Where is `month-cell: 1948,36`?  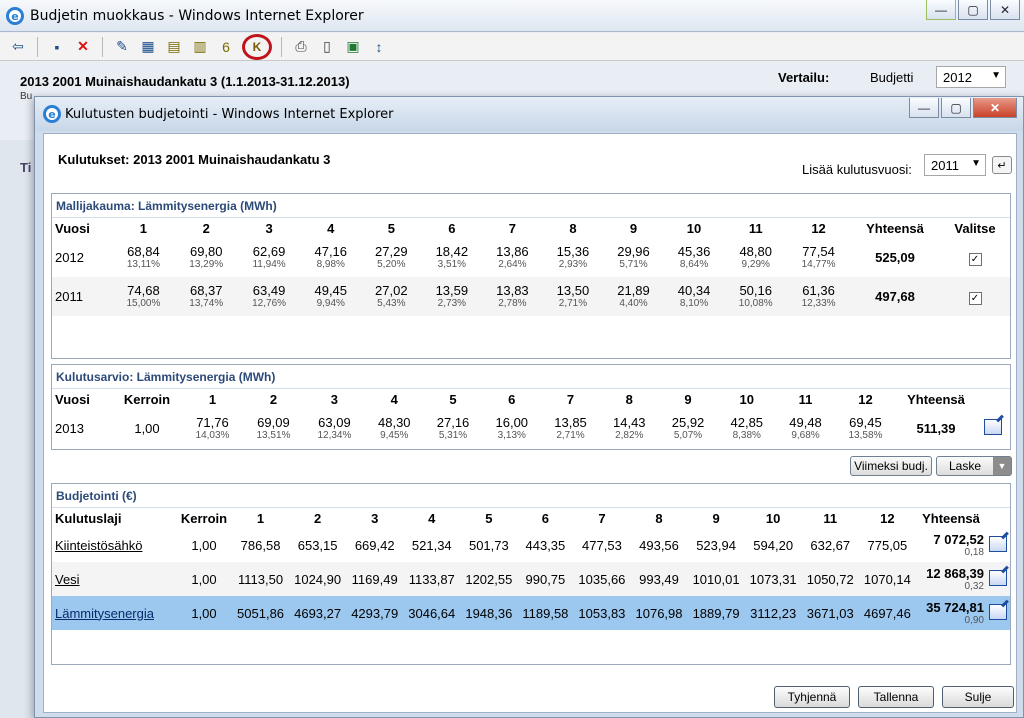 month-cell: 1948,36 is located at coordinates (489, 613).